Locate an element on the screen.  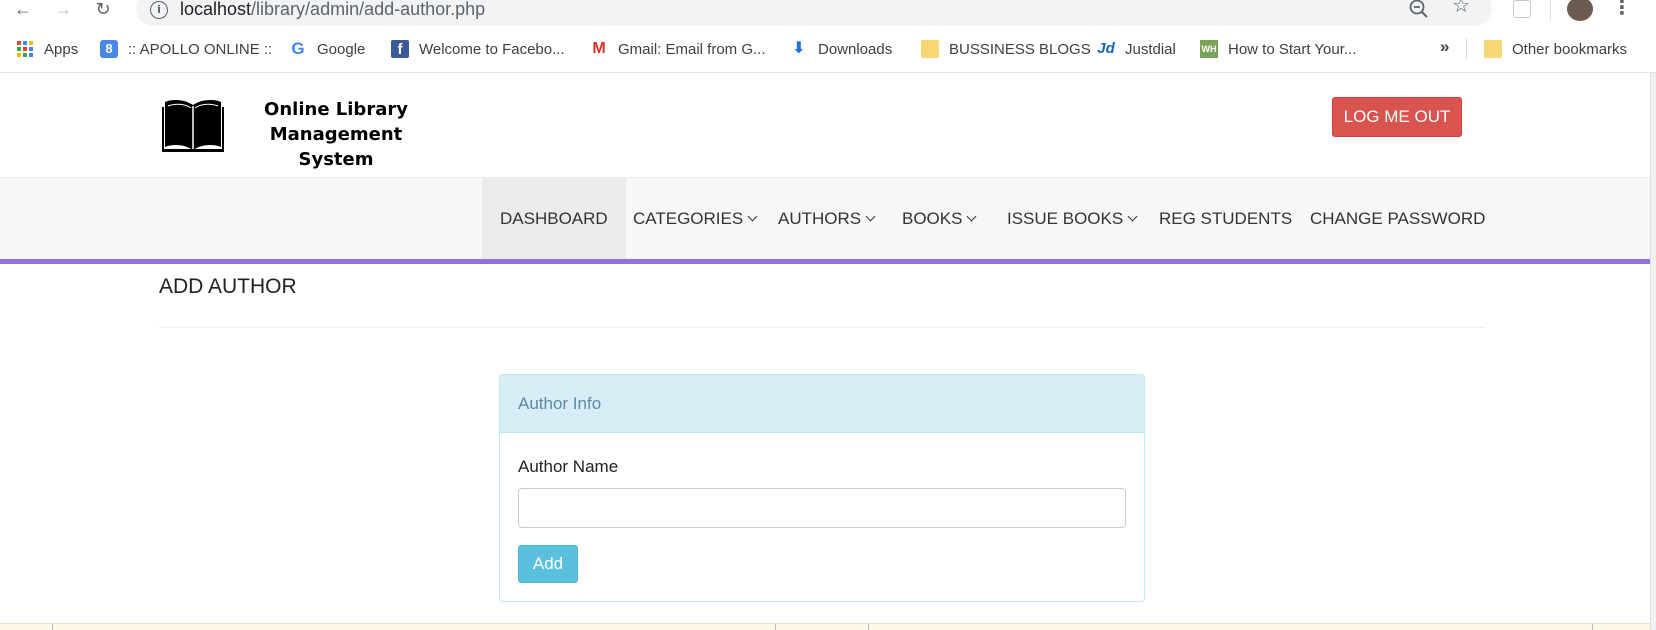
bookmark-star-icon: ☆ is located at coordinates (1461, 8).